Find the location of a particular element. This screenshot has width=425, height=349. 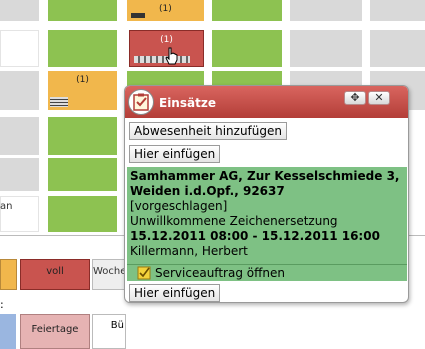

legend-swatch-blue is located at coordinates (8, 331).